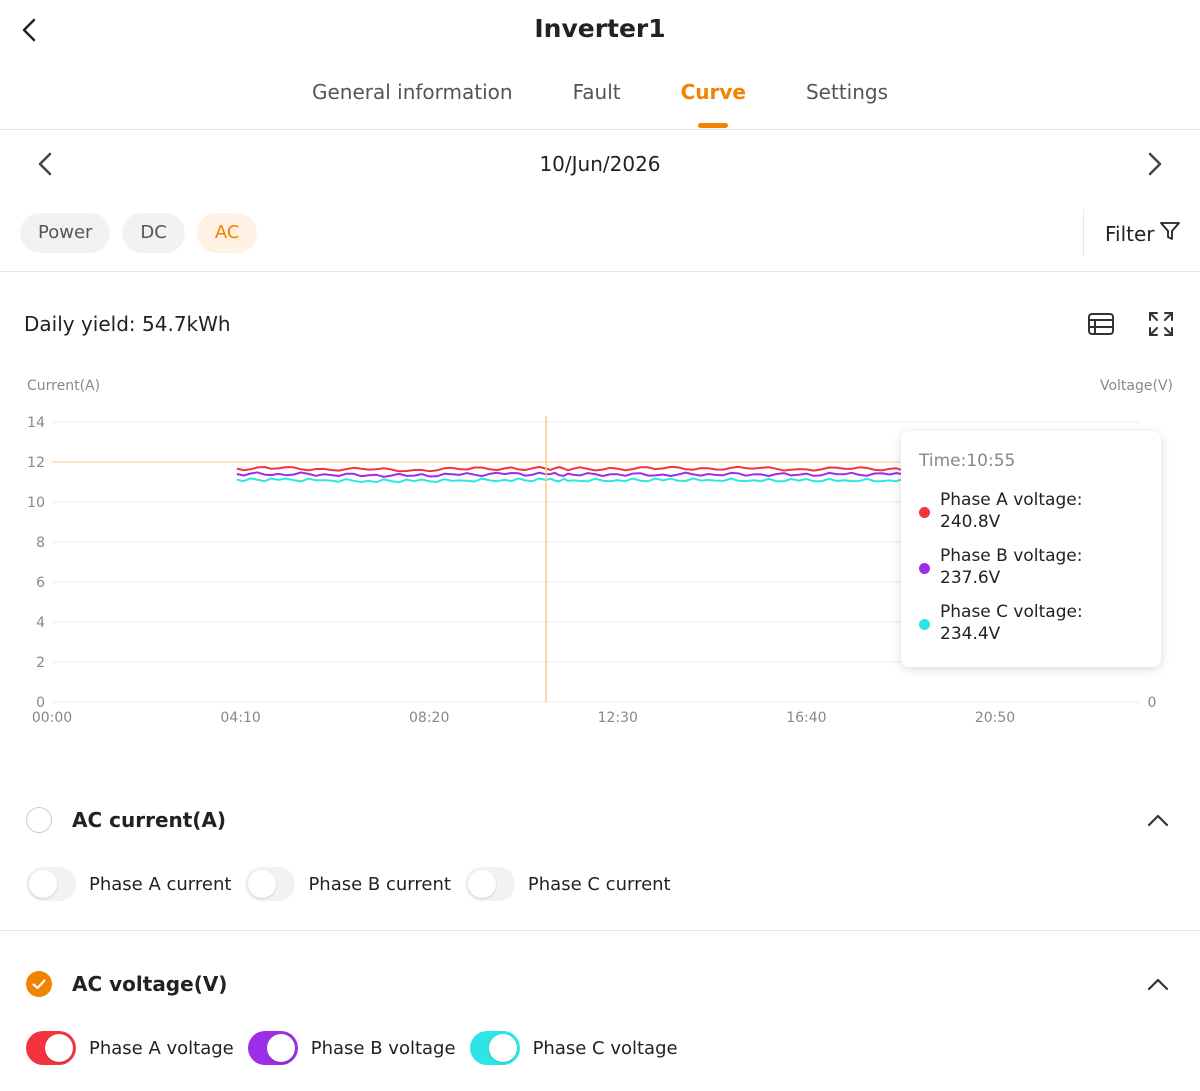 Image resolution: width=1200 pixels, height=1091 pixels. I want to click on tooltip-item-phase-a: Phase A voltage: 240.8V, so click(1034, 511).